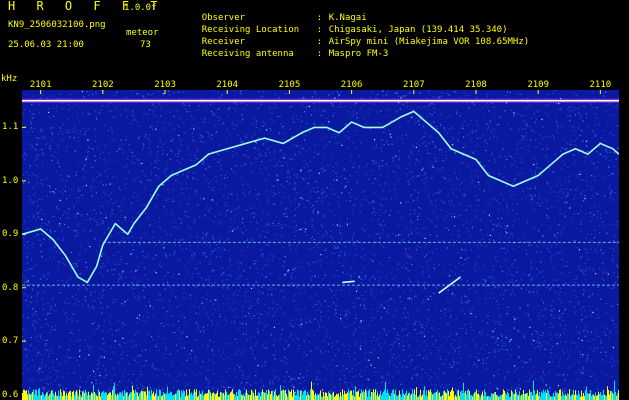  What do you see at coordinates (358, 54) in the screenshot?
I see `info-value: Maspro FM-3` at bounding box center [358, 54].